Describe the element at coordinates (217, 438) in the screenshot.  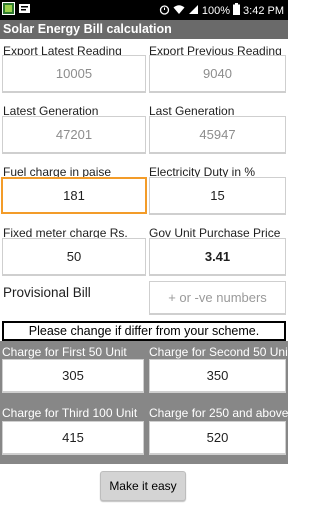
I see `charge-above-250-field: 520` at that location.